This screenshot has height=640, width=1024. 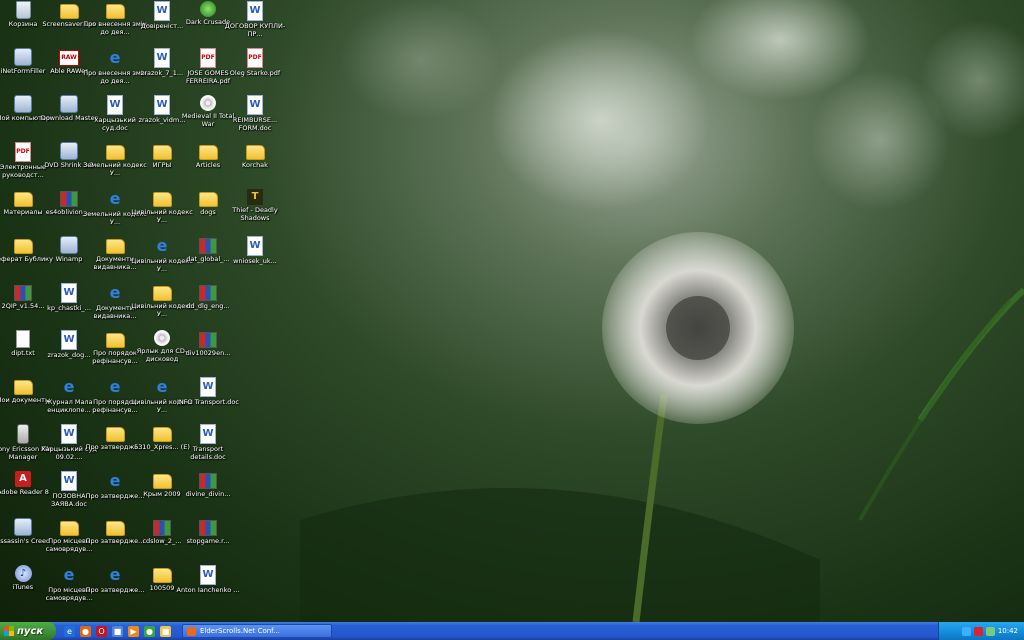 What do you see at coordinates (966, 631) in the screenshot?
I see `network-icon` at bounding box center [966, 631].